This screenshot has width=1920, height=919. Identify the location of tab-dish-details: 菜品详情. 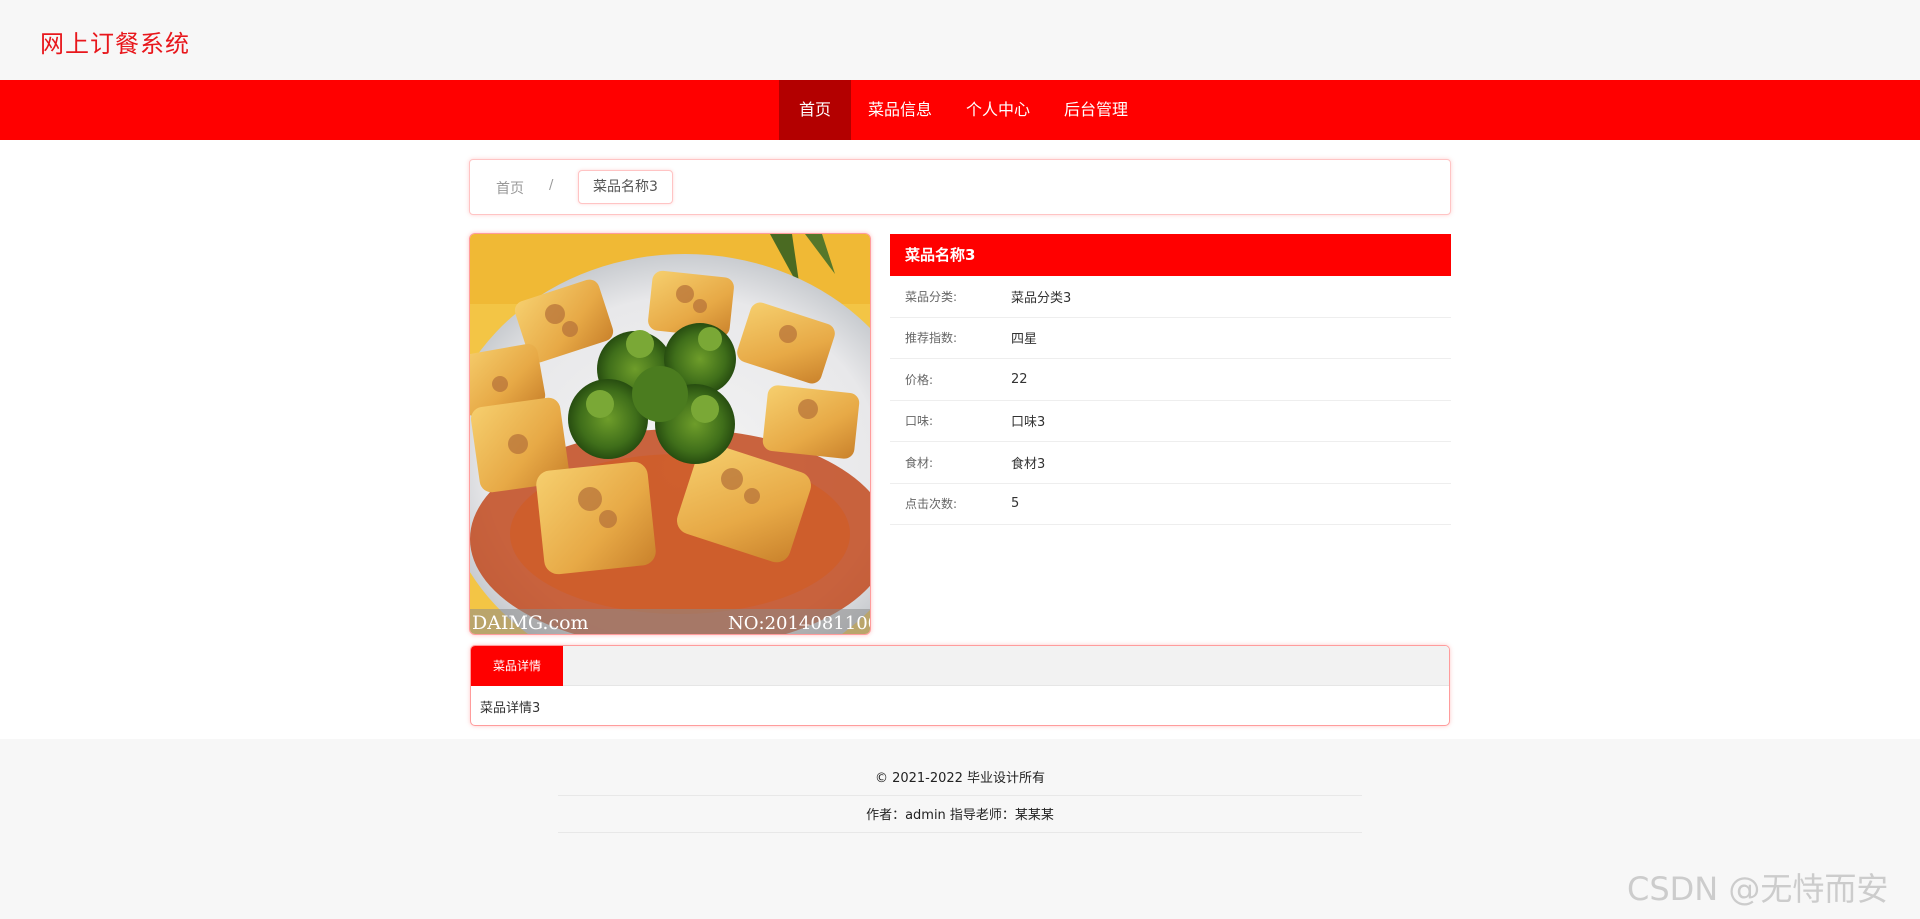
(517, 666).